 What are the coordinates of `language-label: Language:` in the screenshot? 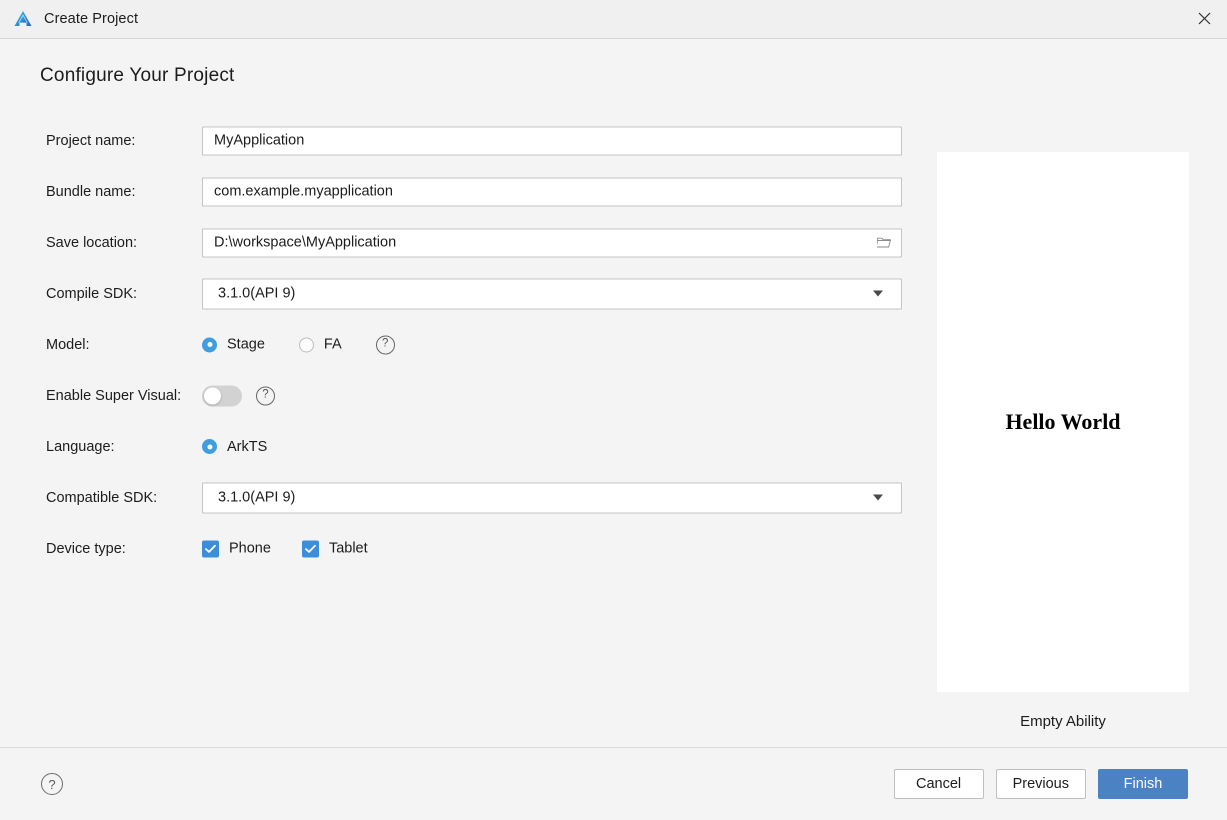 It's located at (80, 446).